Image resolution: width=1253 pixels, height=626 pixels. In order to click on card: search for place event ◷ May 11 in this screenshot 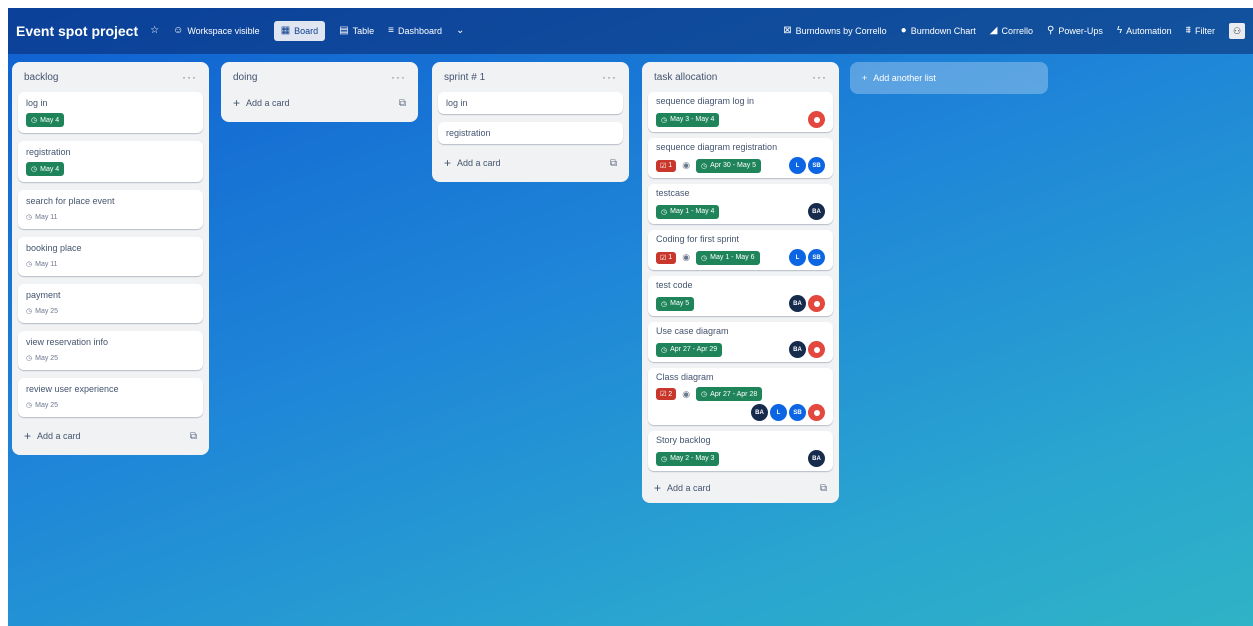, I will do `click(110, 209)`.